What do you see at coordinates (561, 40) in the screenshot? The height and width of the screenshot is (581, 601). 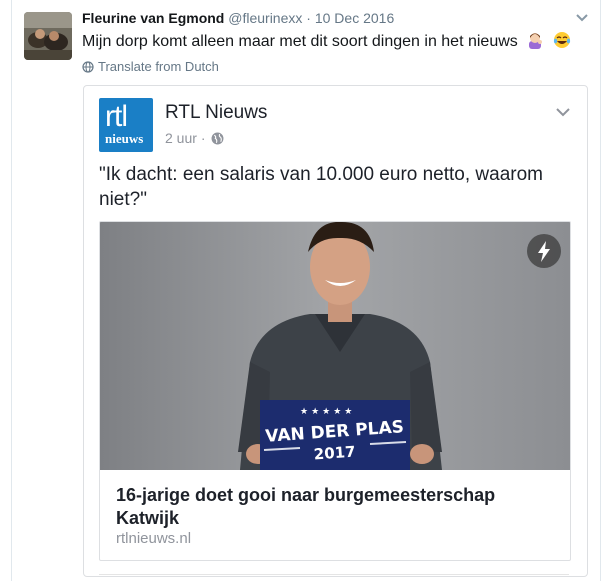 I see `laughing-tears-icon` at bounding box center [561, 40].